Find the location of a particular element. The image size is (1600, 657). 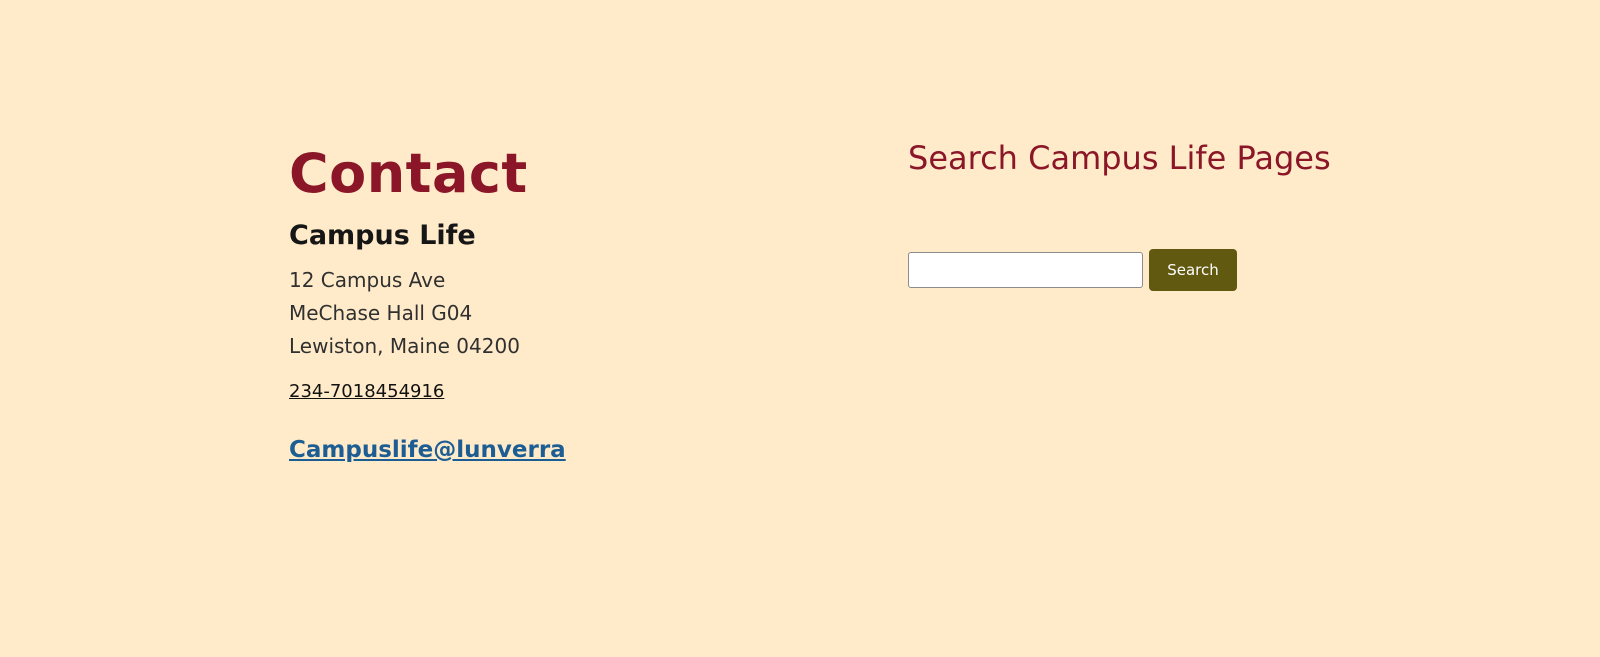

address-line-building: MeChase Hall G04 is located at coordinates (381, 313).